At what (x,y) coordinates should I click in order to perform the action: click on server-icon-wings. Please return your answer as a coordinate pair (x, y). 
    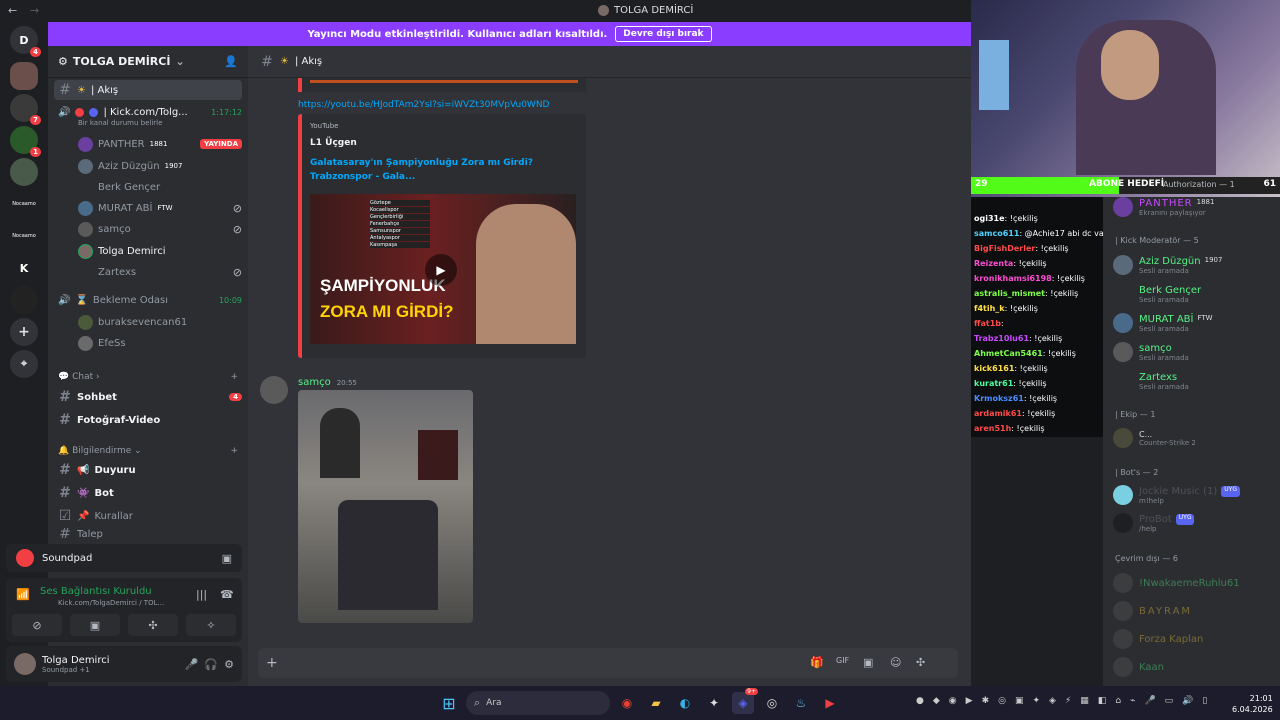
    Looking at the image, I should click on (24, 300).